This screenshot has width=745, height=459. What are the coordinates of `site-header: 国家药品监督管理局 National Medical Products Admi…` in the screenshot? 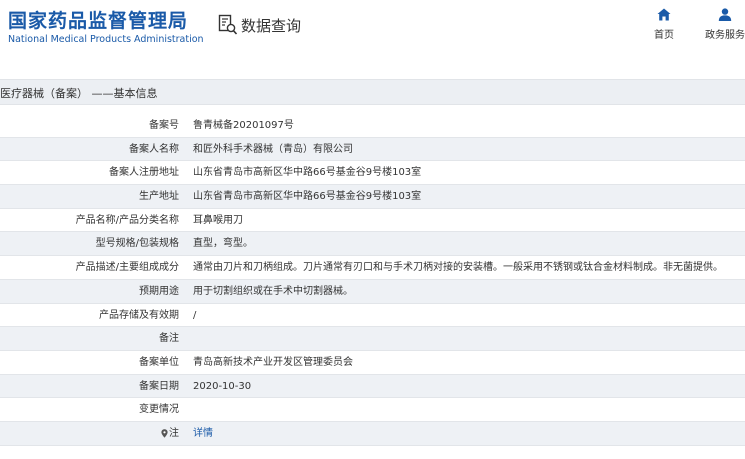 It's located at (372, 31).